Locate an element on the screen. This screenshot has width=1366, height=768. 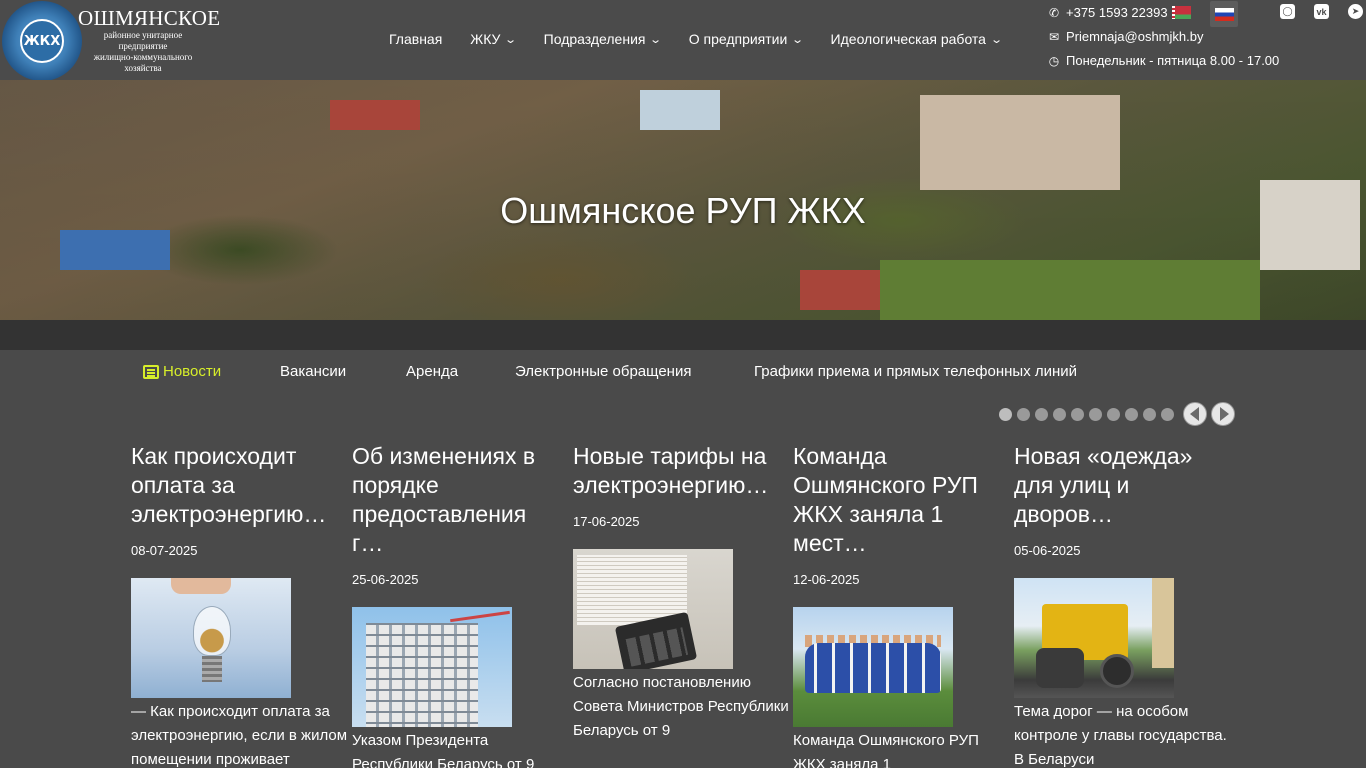
slider-prev-button is located at coordinates (1195, 414).